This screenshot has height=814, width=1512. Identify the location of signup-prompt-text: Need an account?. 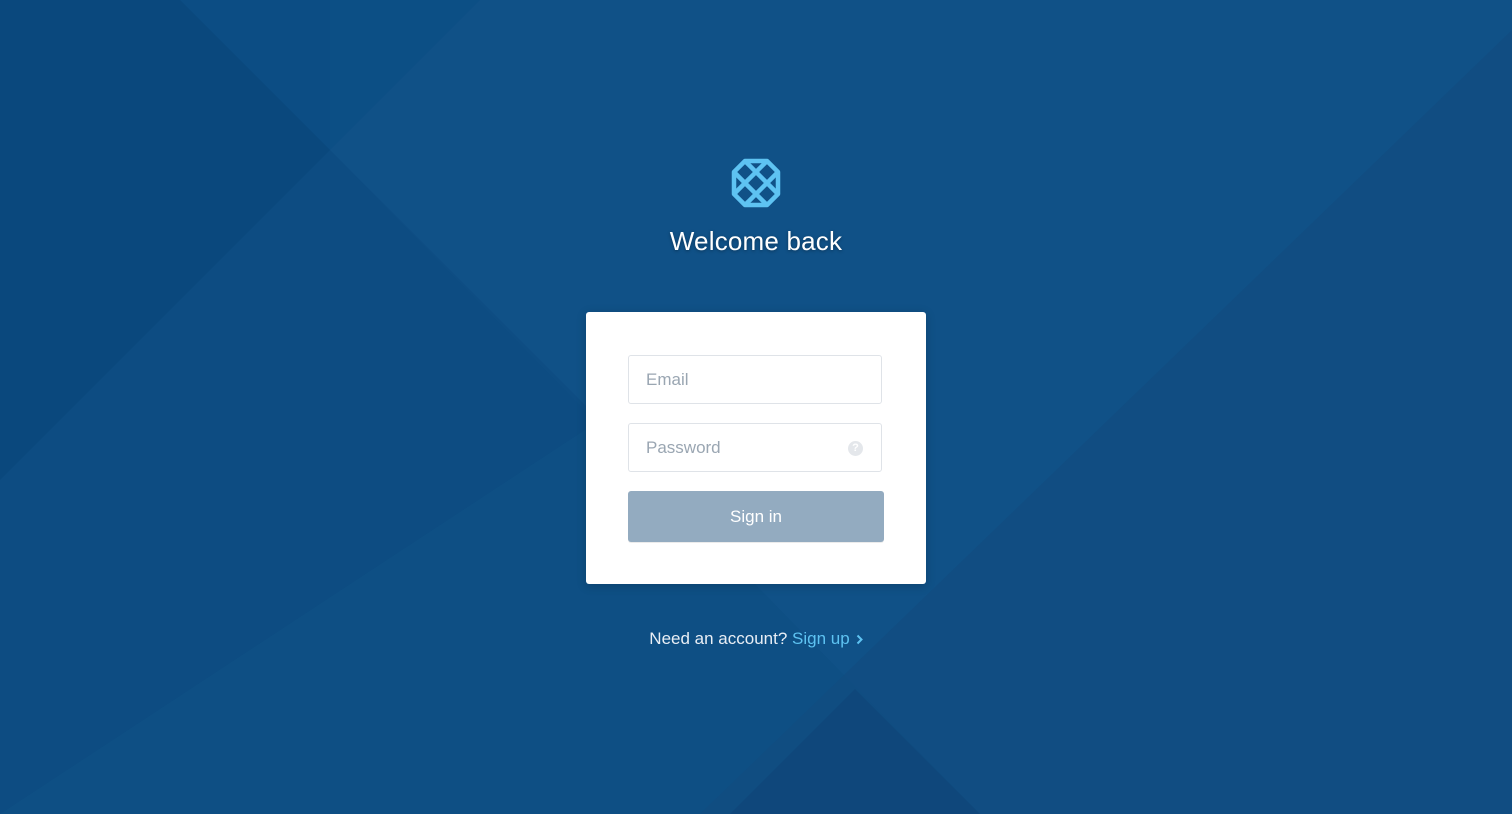
(718, 638).